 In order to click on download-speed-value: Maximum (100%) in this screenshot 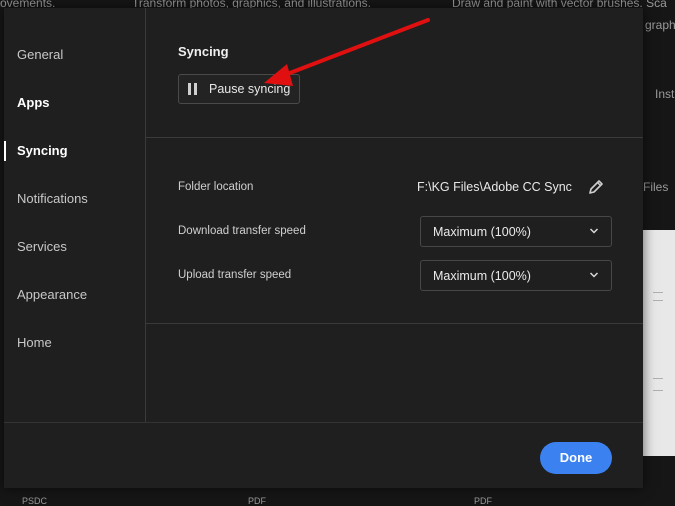, I will do `click(482, 232)`.